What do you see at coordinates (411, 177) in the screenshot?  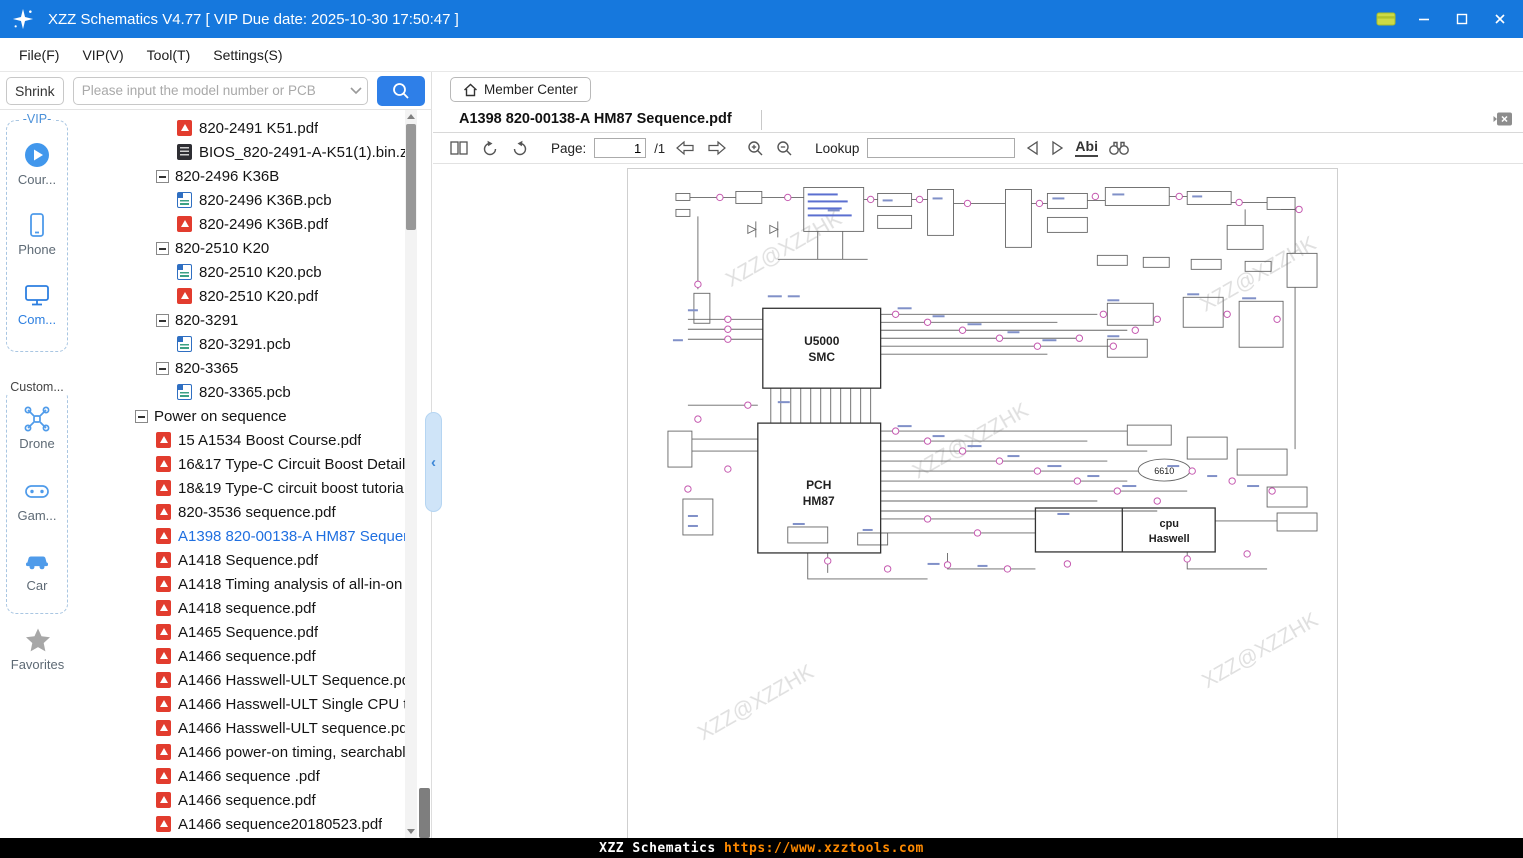 I see `tree-scrollbar-thumb` at bounding box center [411, 177].